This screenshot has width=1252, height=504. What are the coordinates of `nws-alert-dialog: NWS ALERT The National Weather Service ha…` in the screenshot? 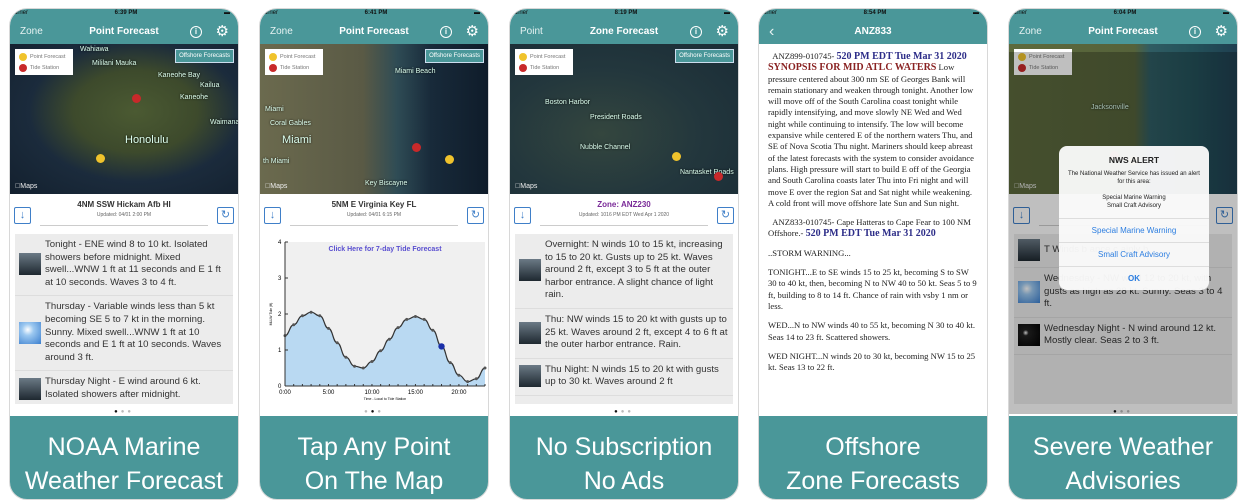 It's located at (1134, 218).